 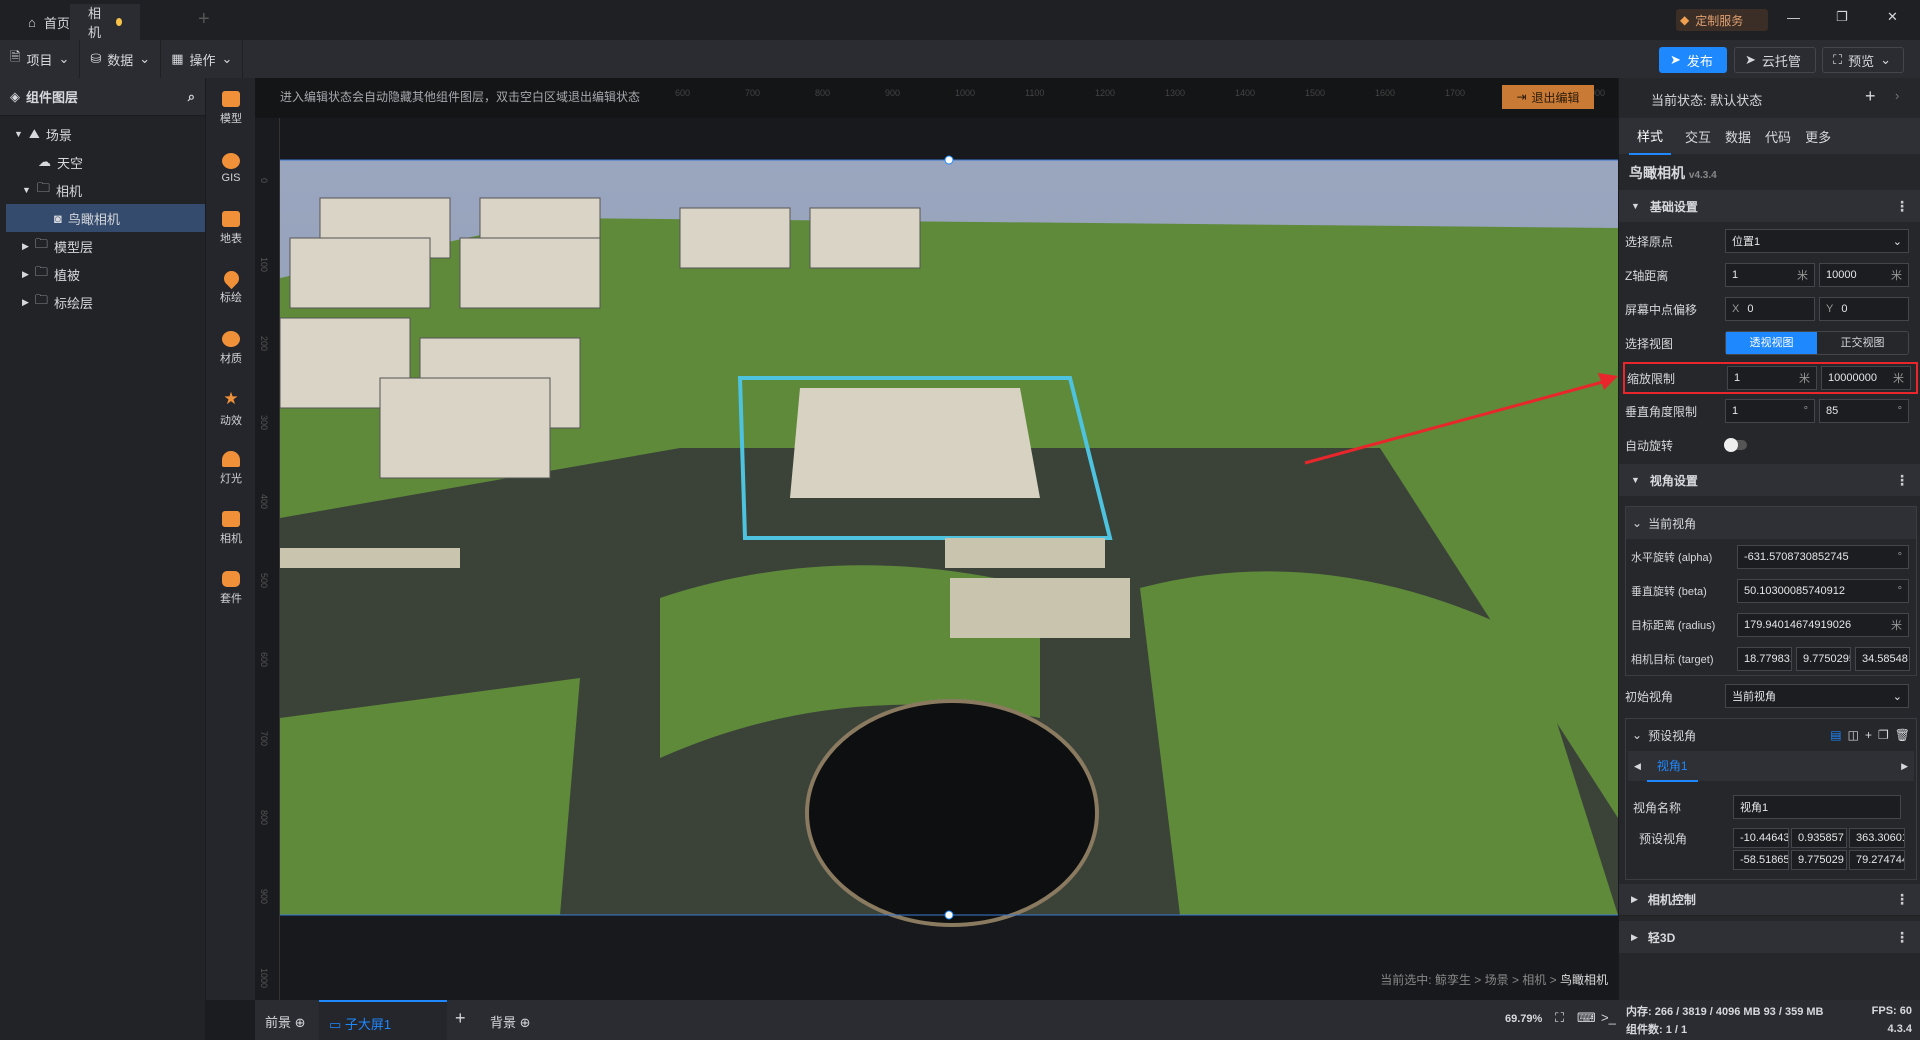 I want to click on caret-down-icon: ▼, so click(x=1635, y=480).